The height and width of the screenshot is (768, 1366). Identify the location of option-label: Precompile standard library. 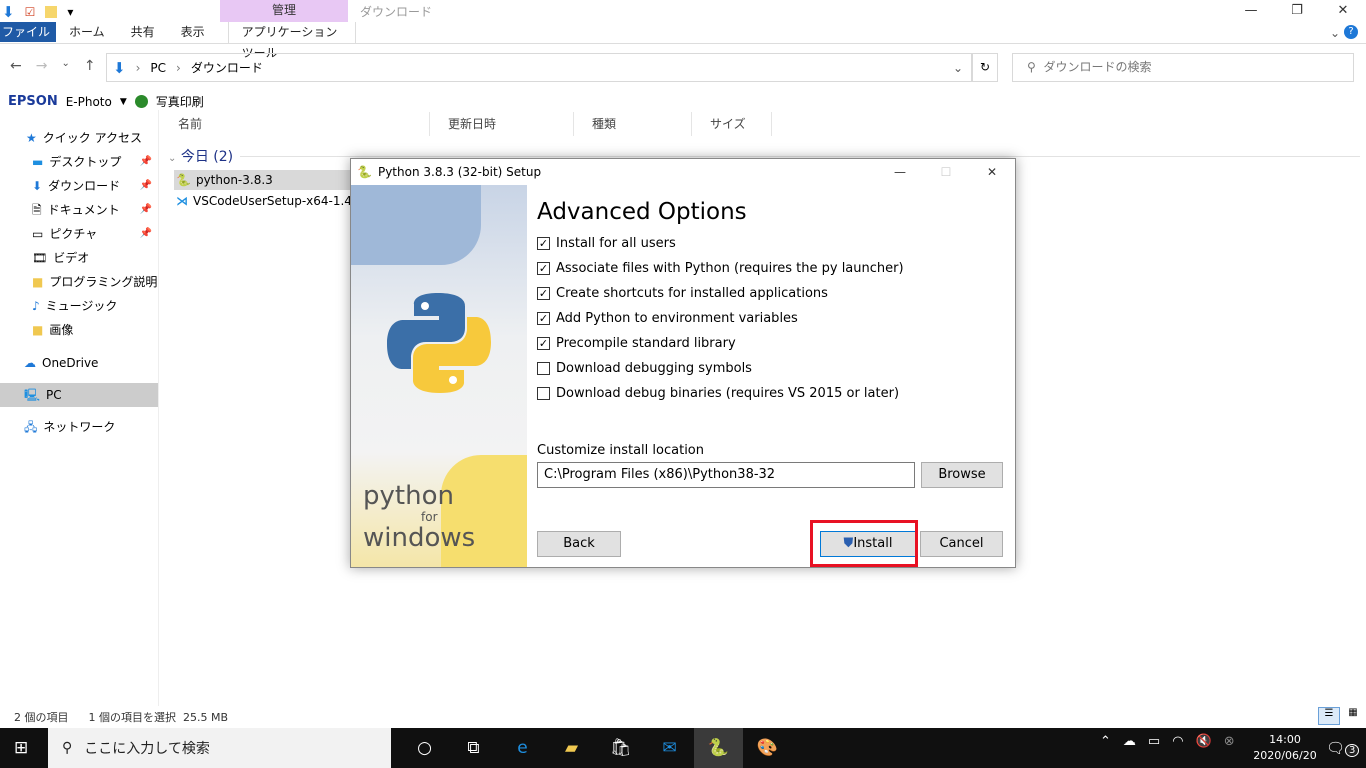
(646, 343).